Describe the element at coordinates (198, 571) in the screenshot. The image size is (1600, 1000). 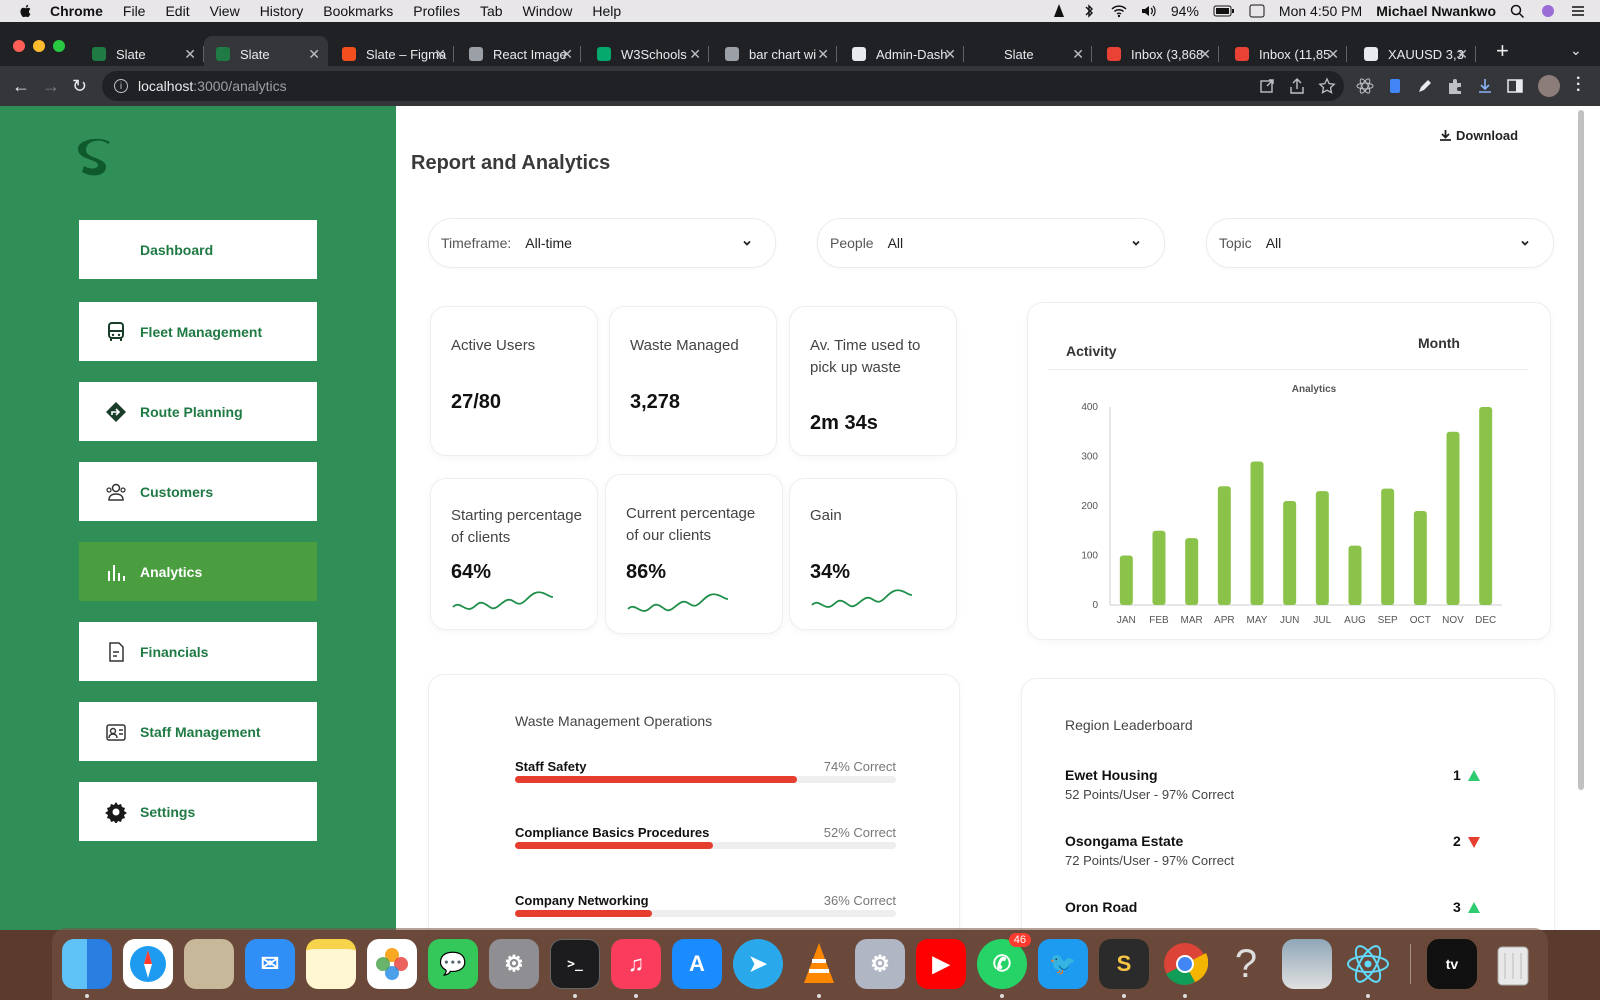
I see `sidebar-item-analytics: Analytics` at that location.